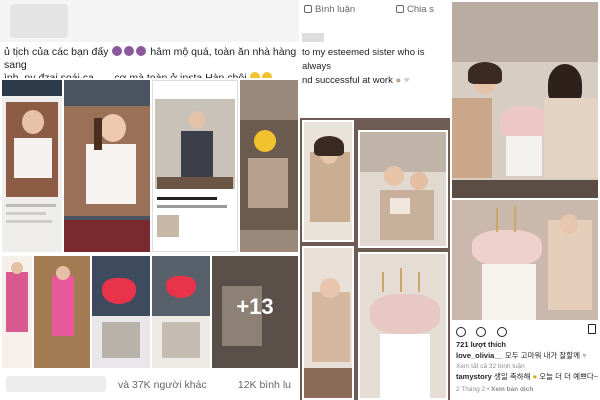 The image size is (600, 400). Describe the element at coordinates (56, 384) in the screenshot. I see `blurred-reactions` at that location.